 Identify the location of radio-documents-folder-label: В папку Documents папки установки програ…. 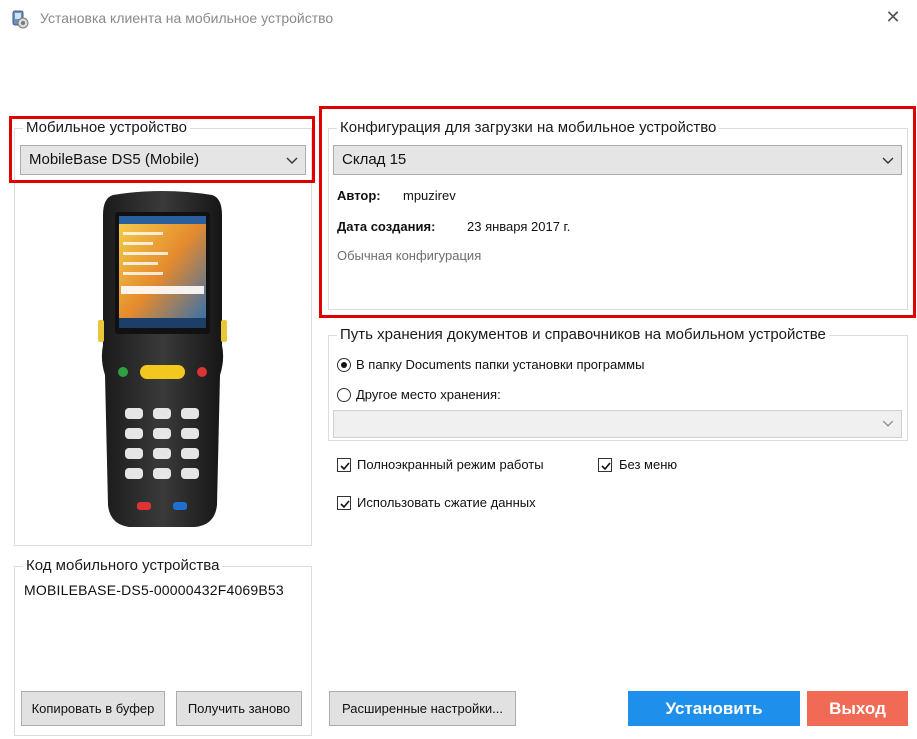
(500, 364).